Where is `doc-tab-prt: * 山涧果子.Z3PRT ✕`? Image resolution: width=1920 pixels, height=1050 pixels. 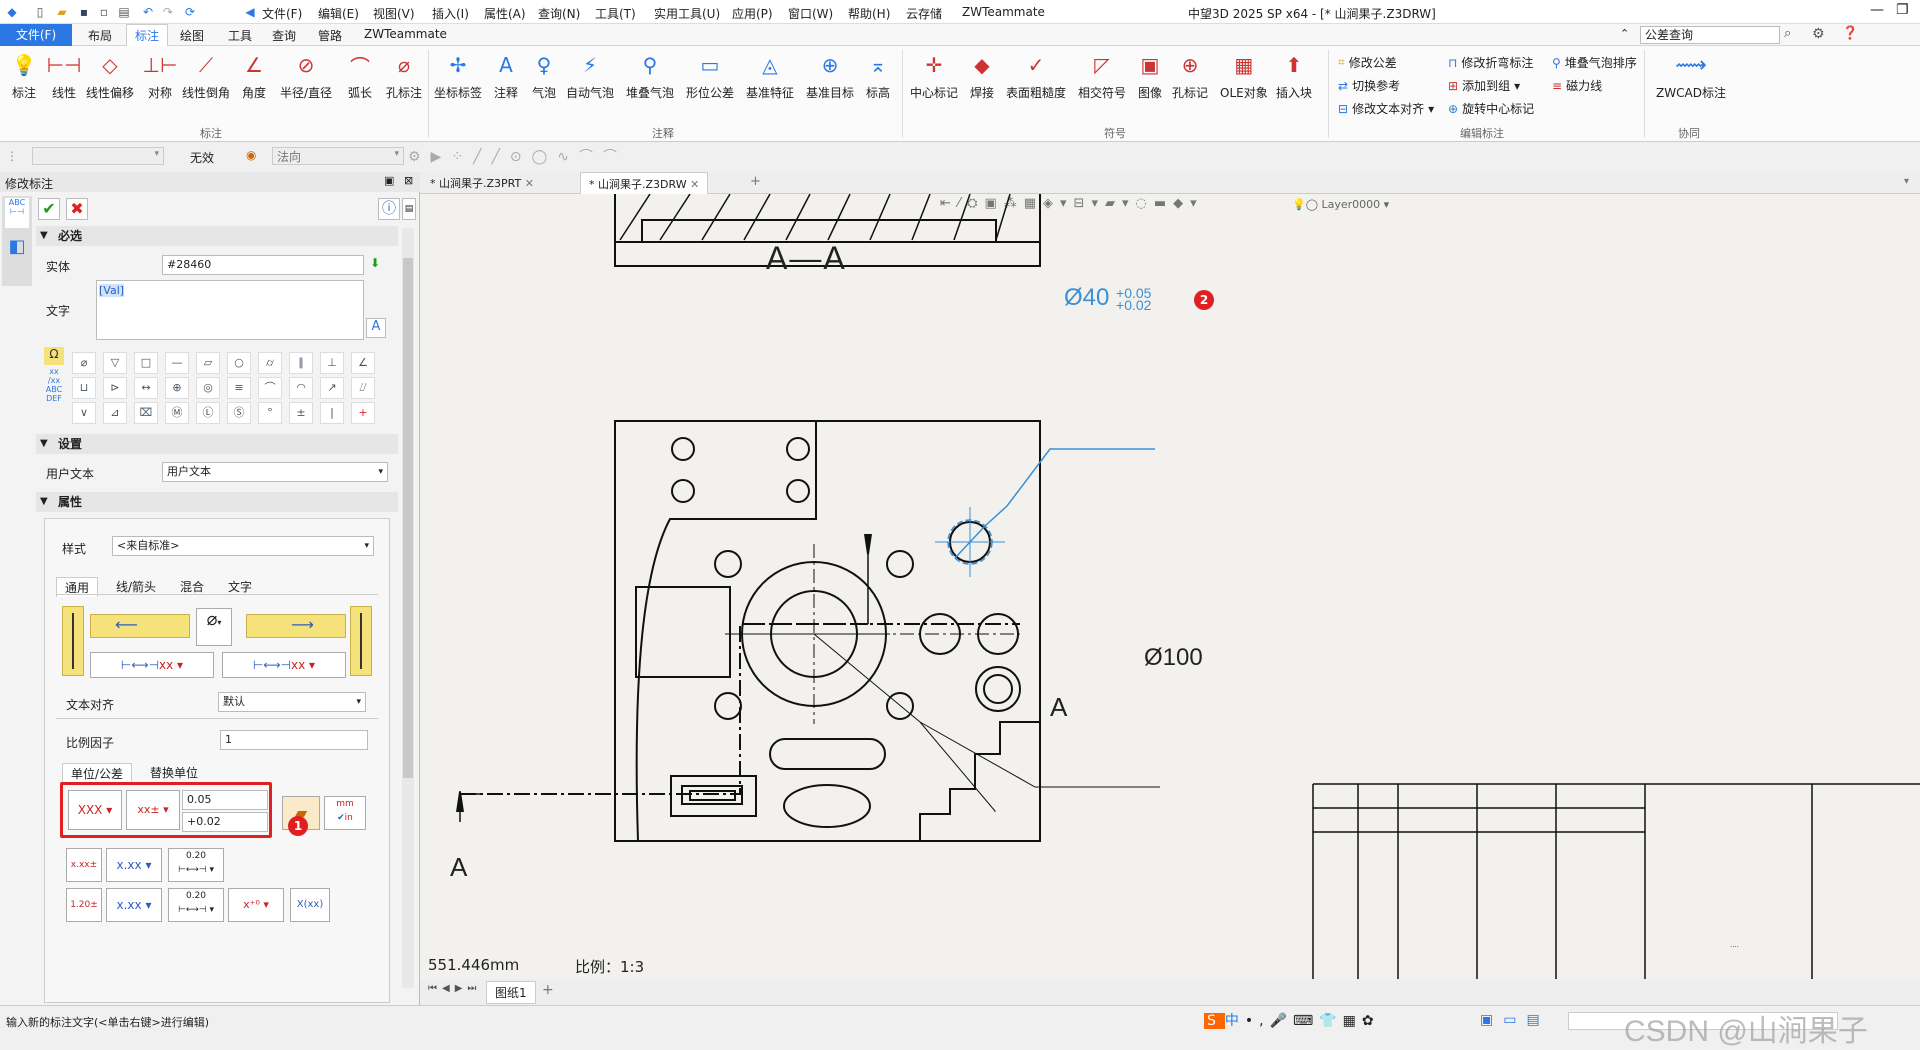 doc-tab-prt: * 山涧果子.Z3PRT ✕ is located at coordinates (482, 183).